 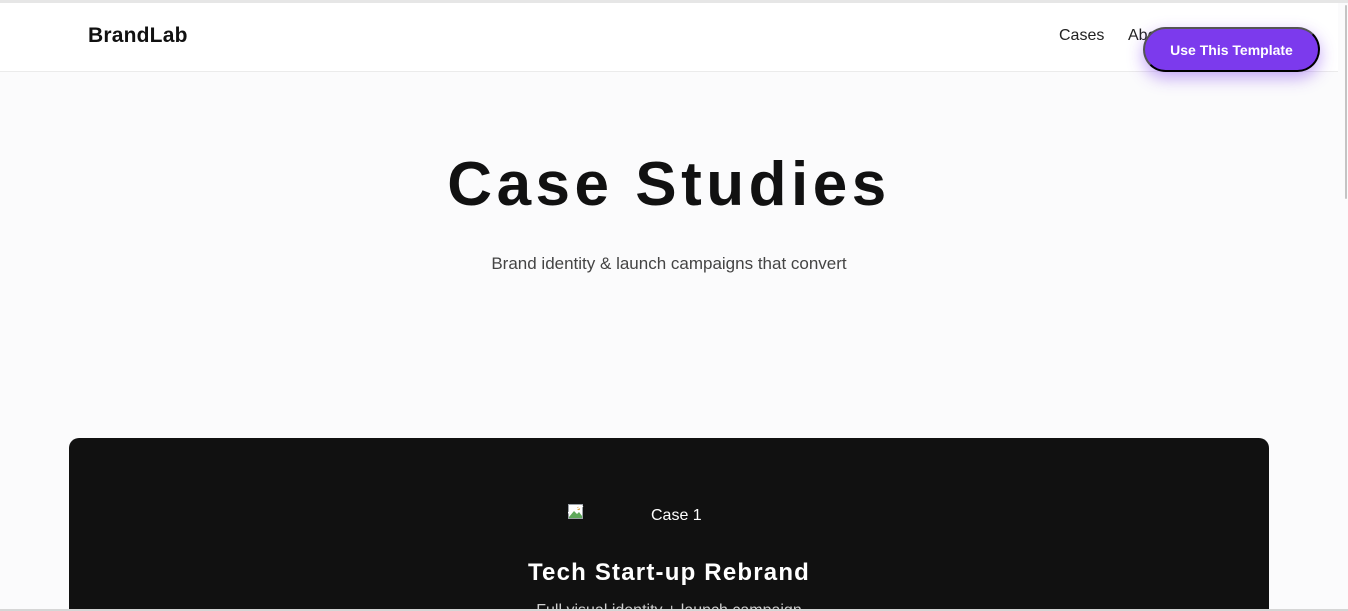 I want to click on scrollbar-thumb, so click(x=1346, y=102).